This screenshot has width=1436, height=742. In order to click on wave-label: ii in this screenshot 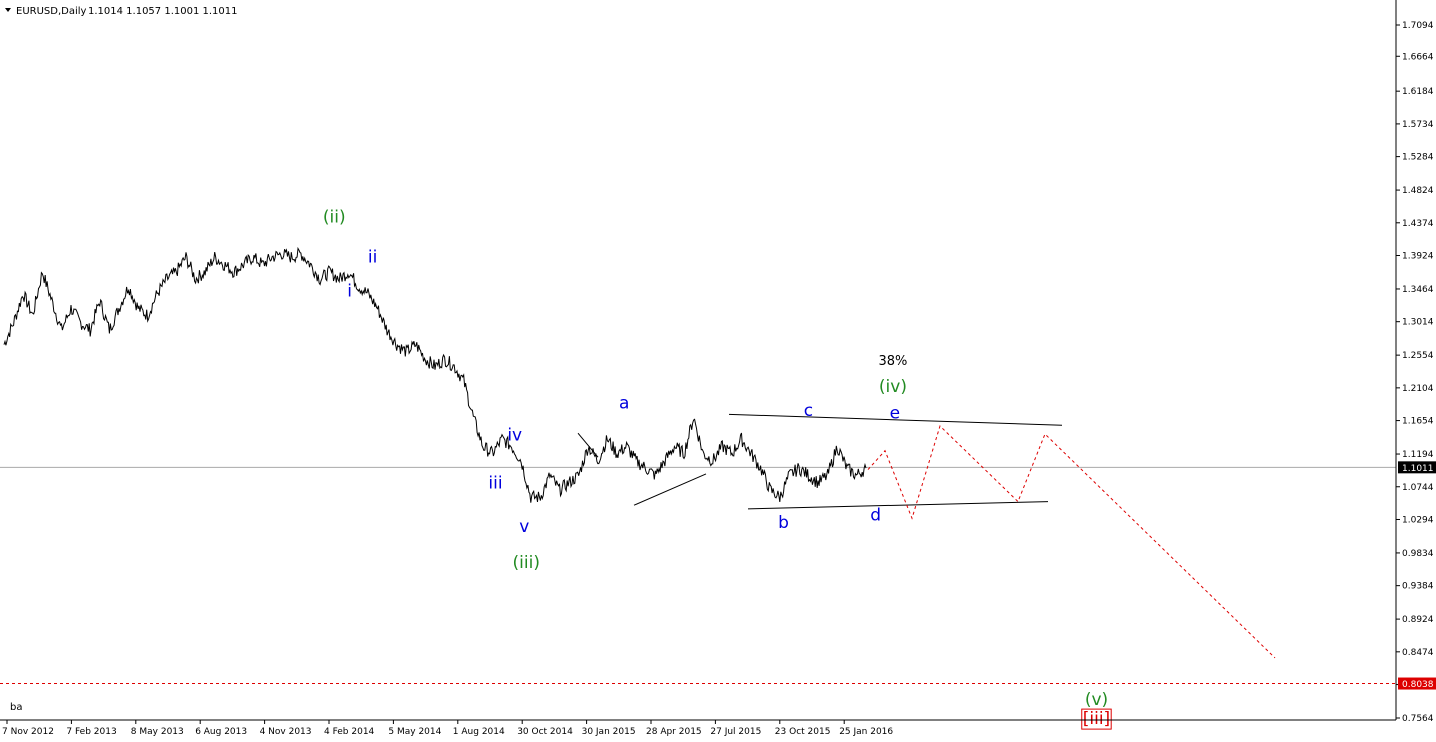, I will do `click(372, 257)`.